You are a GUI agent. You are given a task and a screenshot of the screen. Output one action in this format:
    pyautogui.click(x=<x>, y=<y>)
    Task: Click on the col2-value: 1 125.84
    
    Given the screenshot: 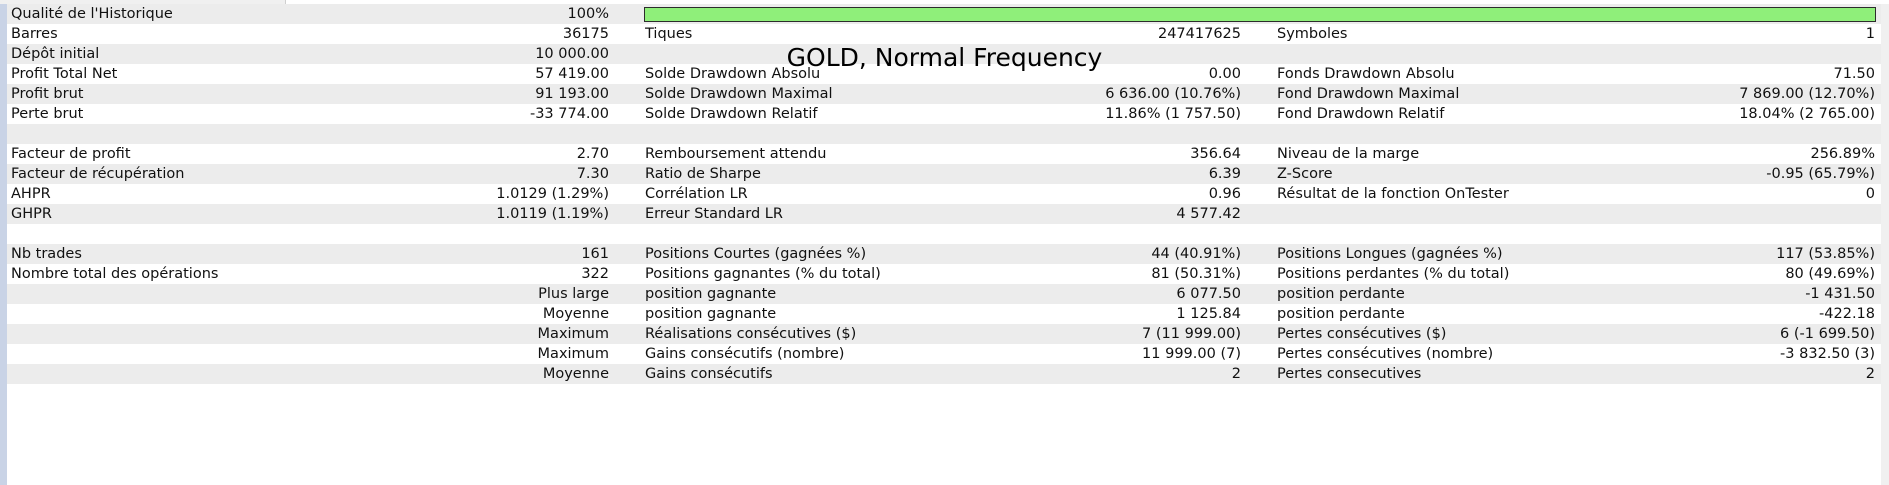 What is the action you would take?
    pyautogui.click(x=1208, y=314)
    